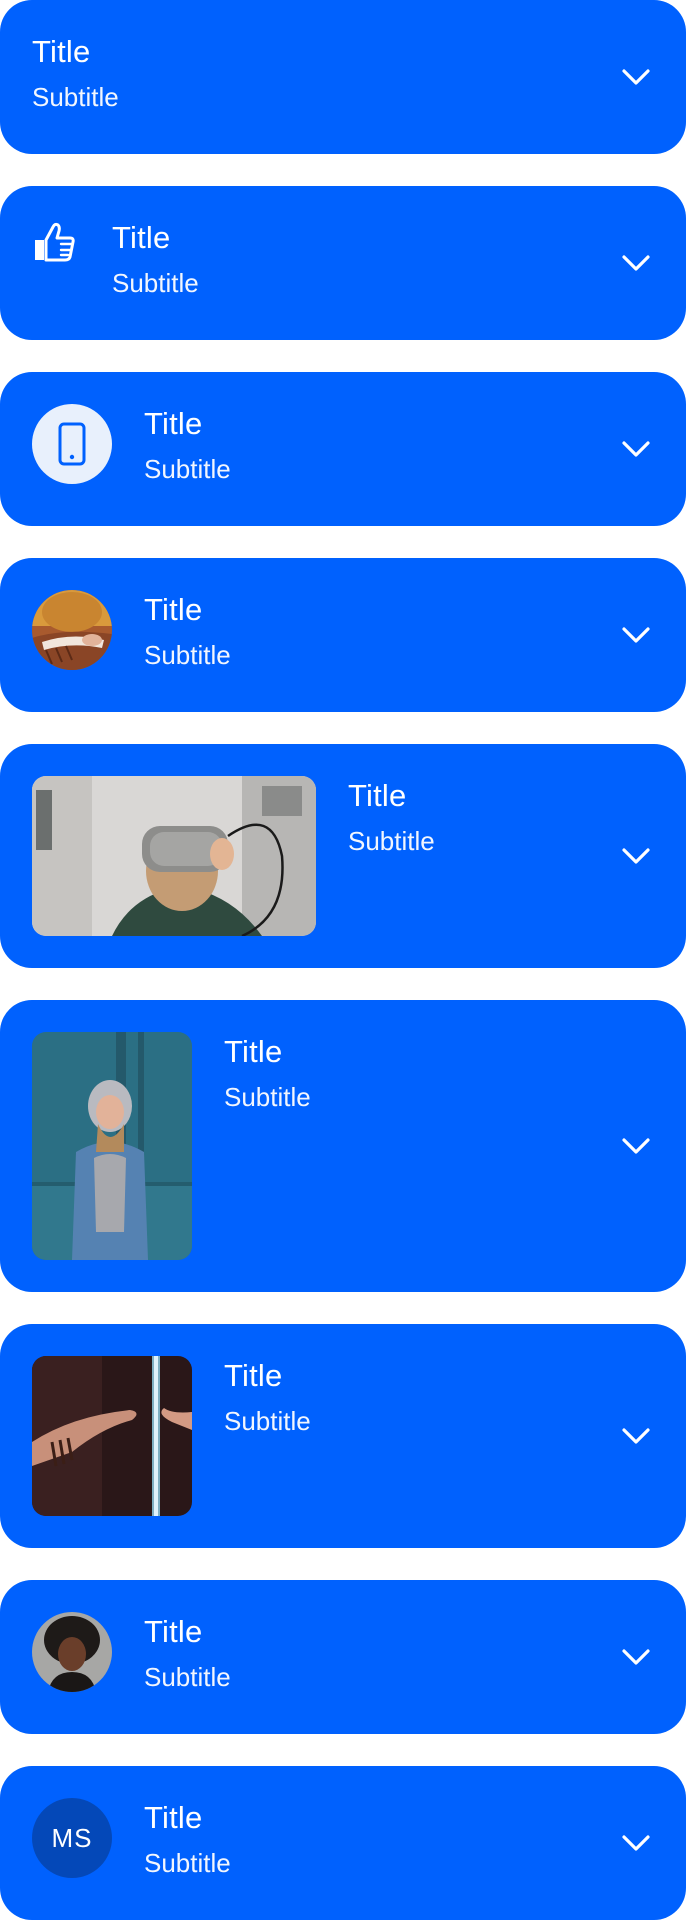  Describe the element at coordinates (343, 1657) in the screenshot. I see `list-item-8: Title Subtitle` at that location.